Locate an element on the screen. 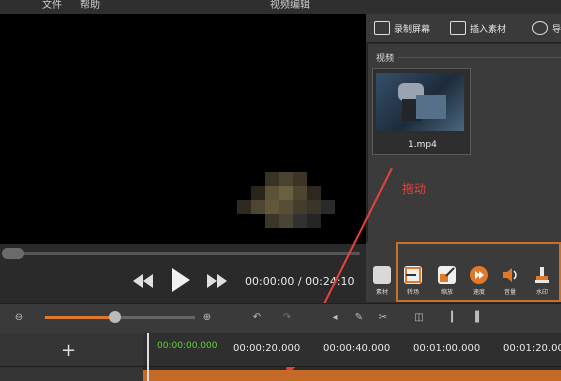 This screenshot has height=381, width=561. effect-volume: 音量 is located at coordinates (510, 281).